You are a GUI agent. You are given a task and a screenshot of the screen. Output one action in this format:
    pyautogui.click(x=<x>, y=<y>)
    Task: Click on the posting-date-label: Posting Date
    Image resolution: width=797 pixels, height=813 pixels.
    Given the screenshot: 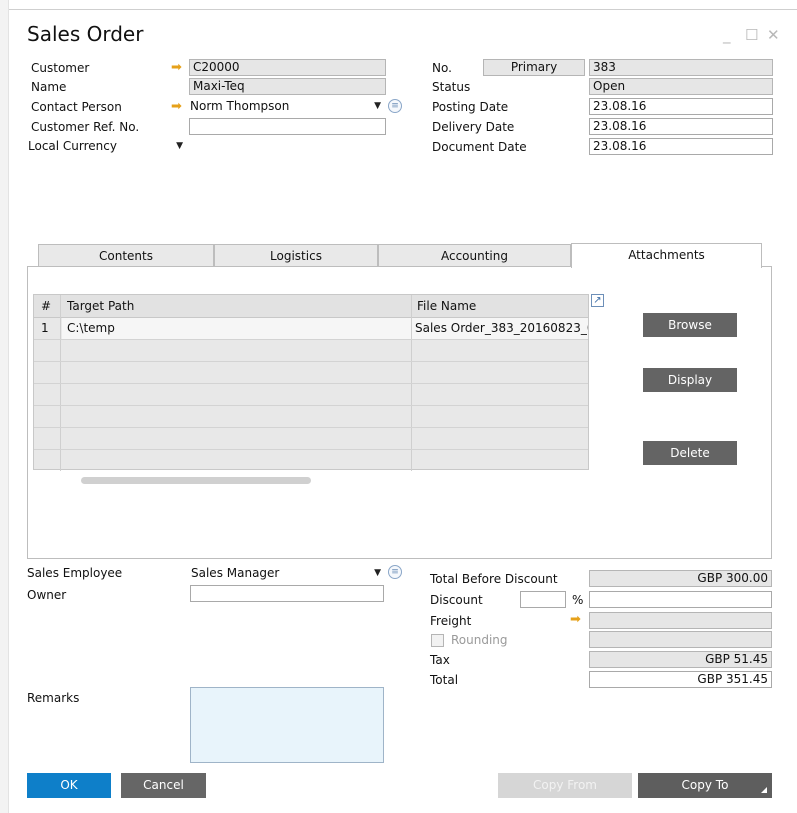 What is the action you would take?
    pyautogui.click(x=470, y=107)
    